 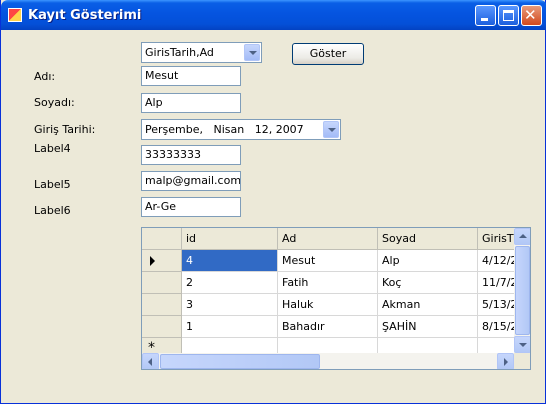 I want to click on column-header-soyad: Soyad, so click(x=428, y=239).